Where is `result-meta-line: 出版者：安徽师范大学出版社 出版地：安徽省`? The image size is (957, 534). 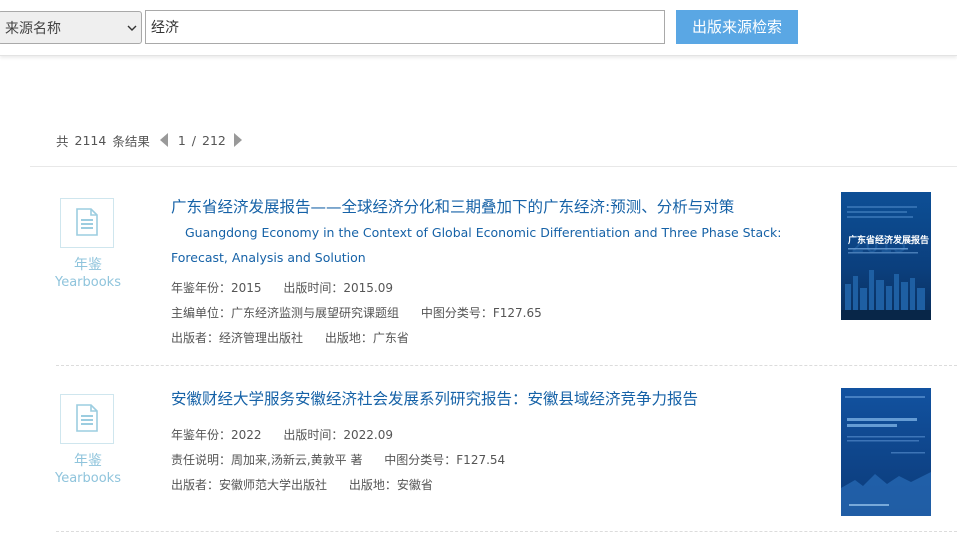 result-meta-line: 出版者：安徽师范大学出版社 出版地：安徽省 is located at coordinates (311, 484).